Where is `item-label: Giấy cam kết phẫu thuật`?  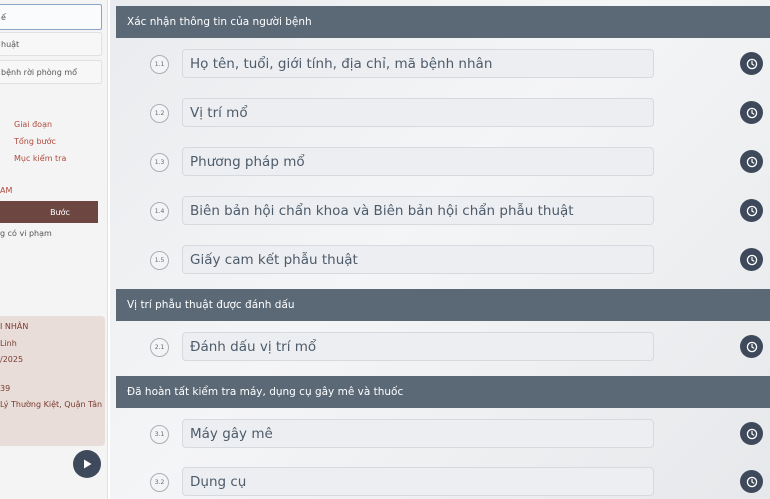
item-label: Giấy cam kết phẫu thuật is located at coordinates (274, 259).